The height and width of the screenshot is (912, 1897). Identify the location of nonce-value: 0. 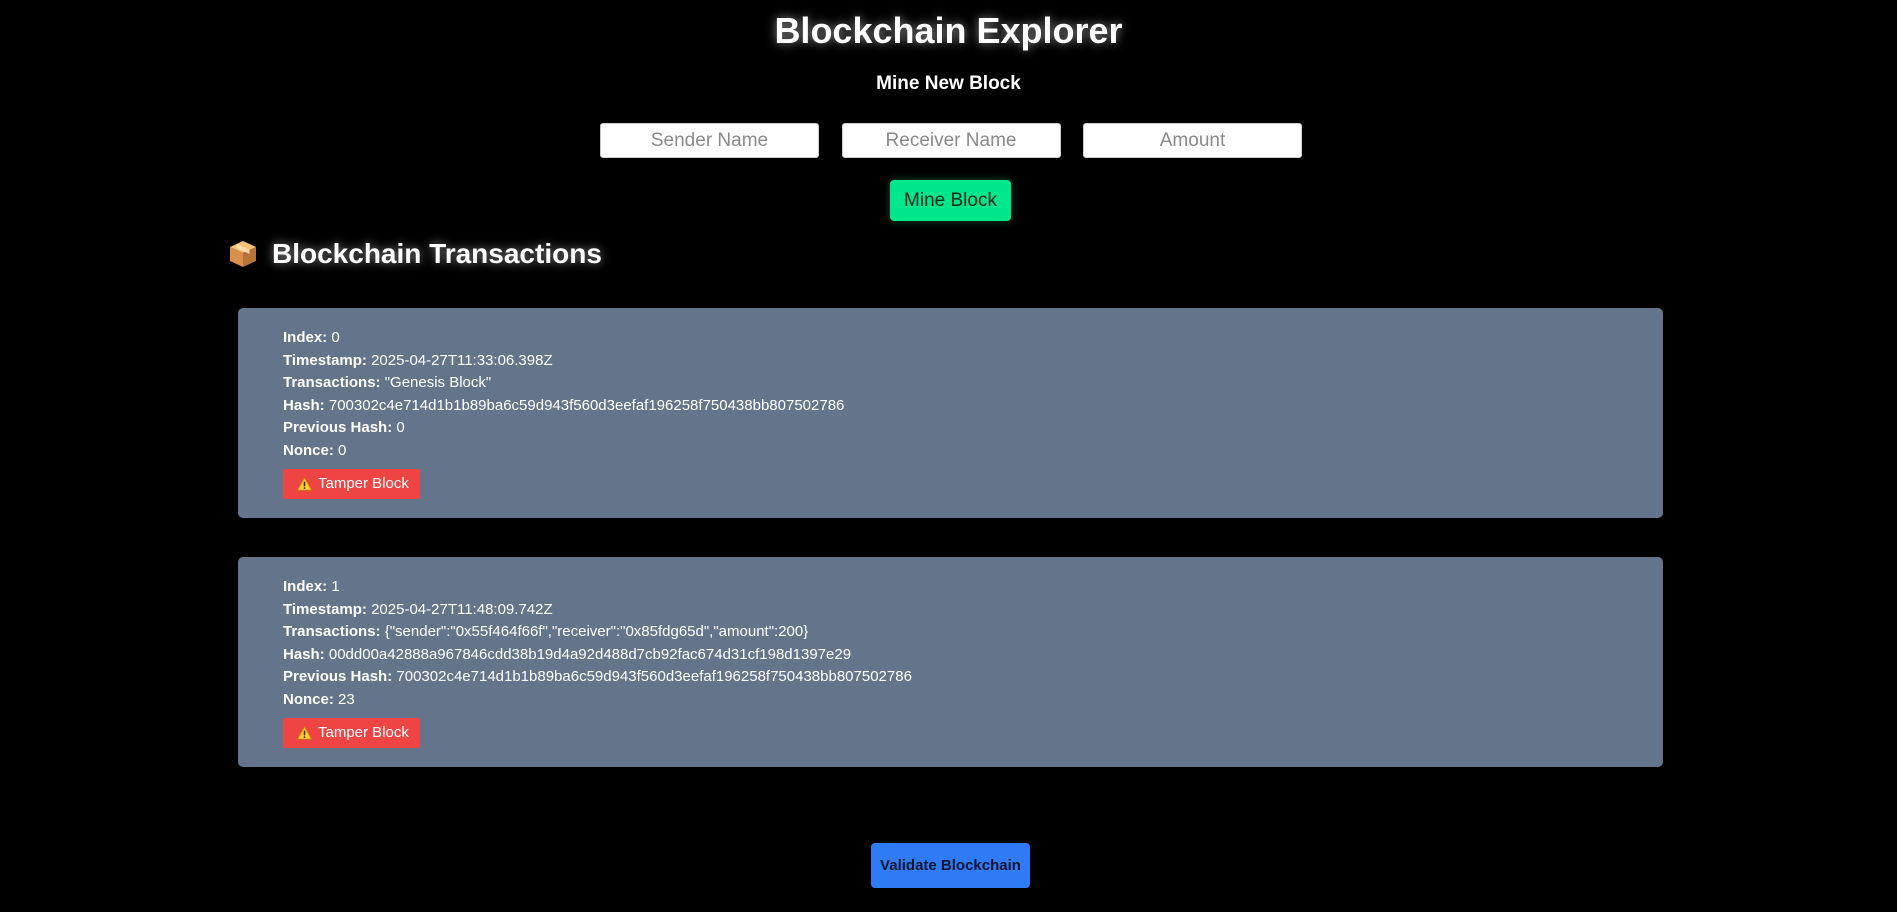
(342, 450).